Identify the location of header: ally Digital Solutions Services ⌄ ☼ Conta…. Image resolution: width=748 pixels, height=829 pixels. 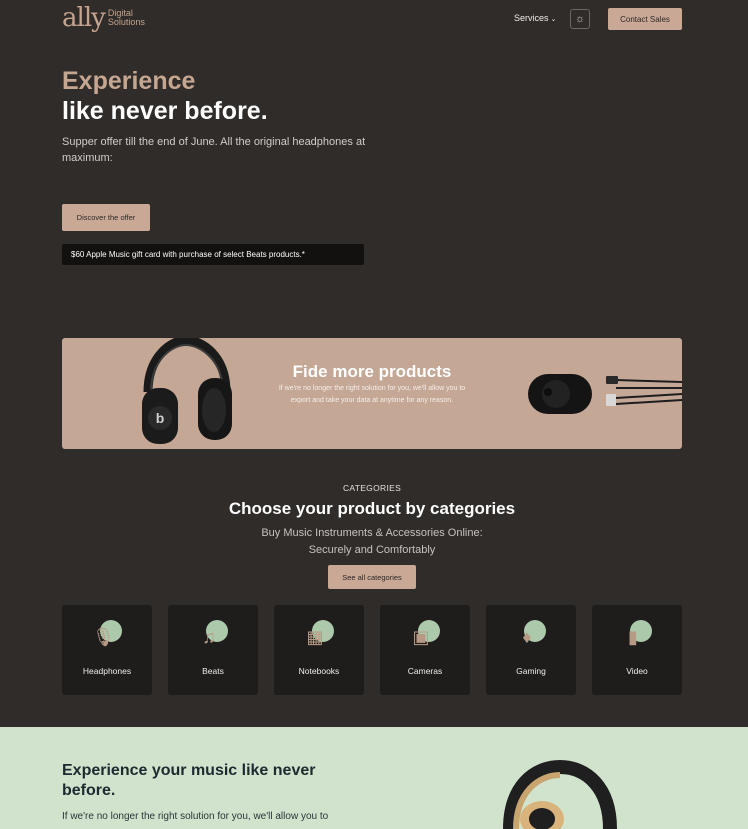
(372, 19).